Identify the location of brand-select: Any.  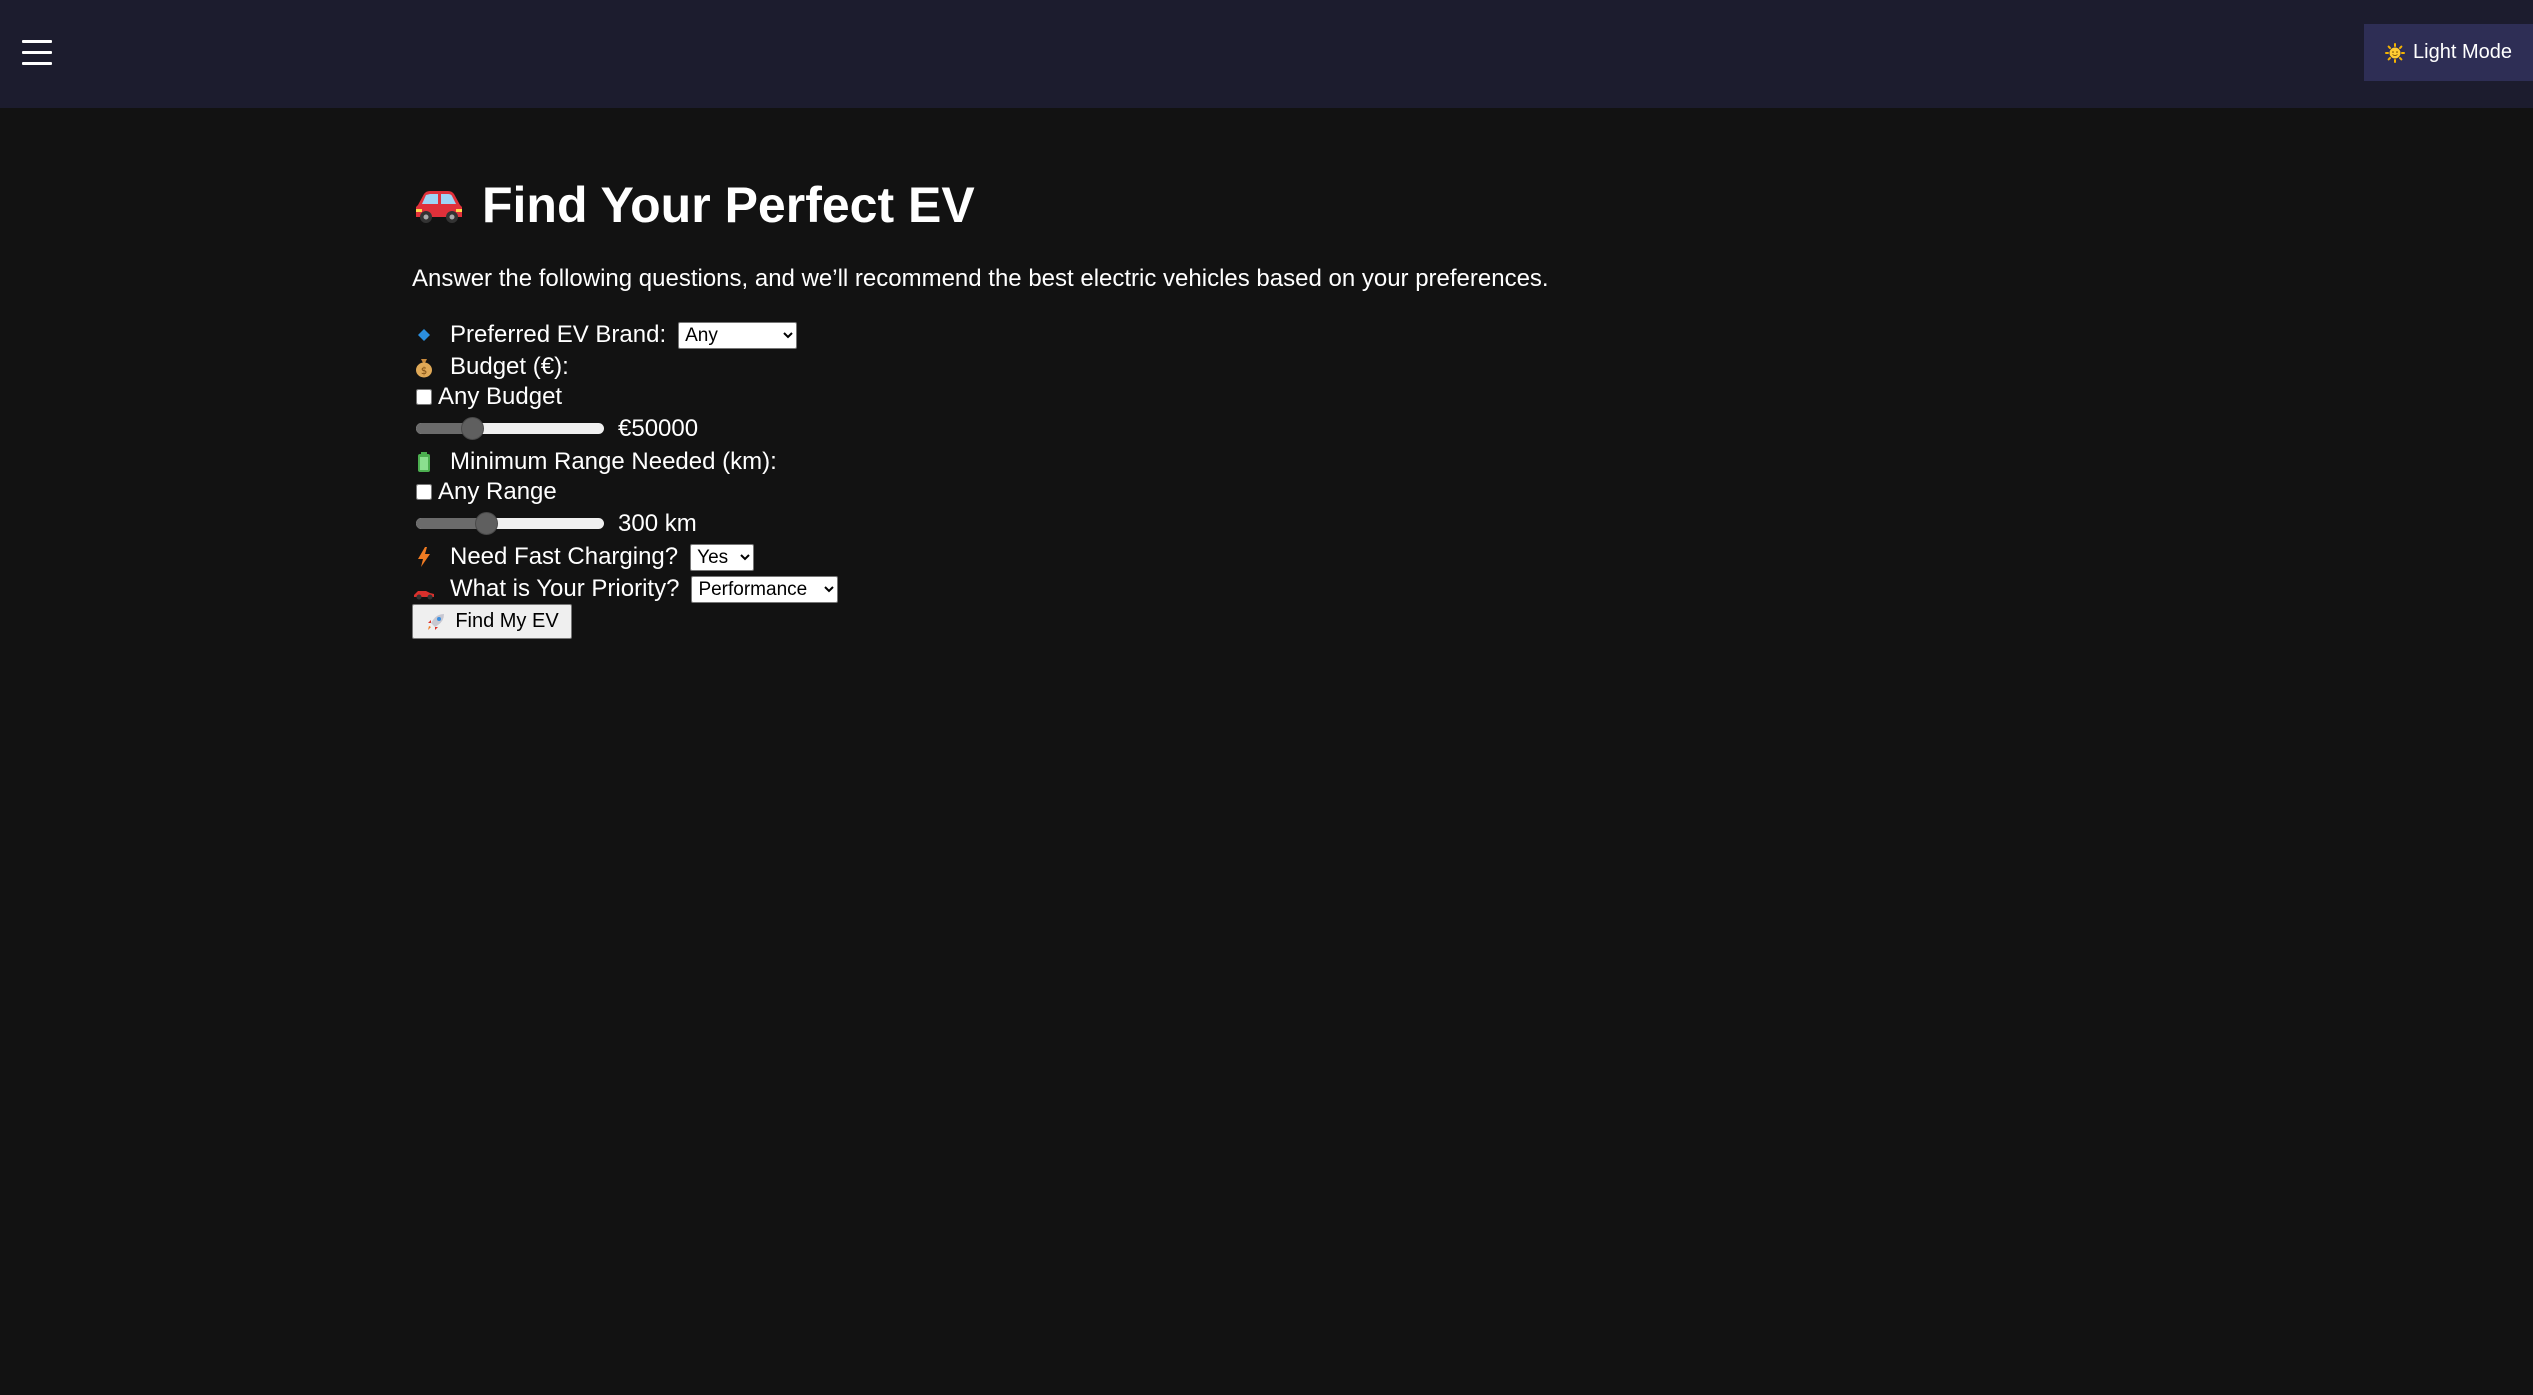
(738, 335).